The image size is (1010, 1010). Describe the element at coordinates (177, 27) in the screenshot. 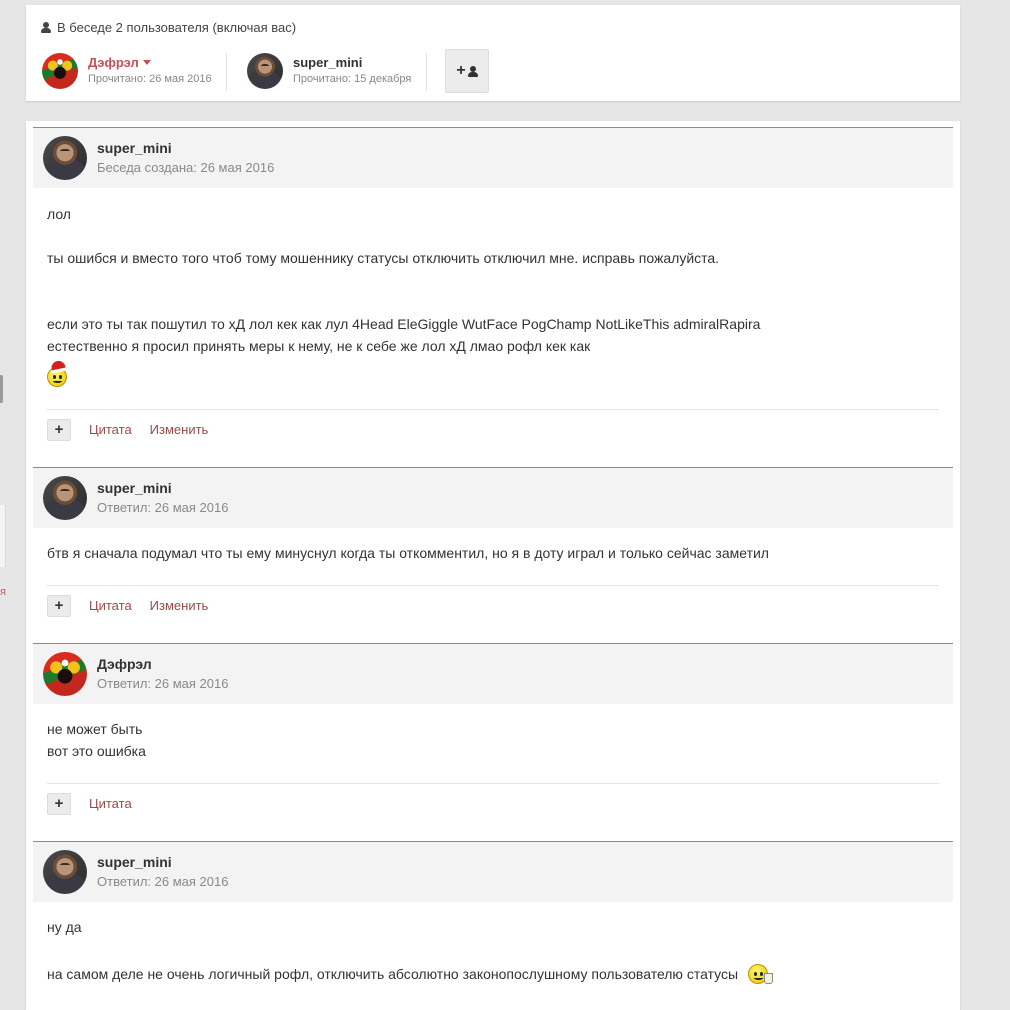

I see `participants-count-label: В беседе 2 пользователя (включая вас)` at that location.